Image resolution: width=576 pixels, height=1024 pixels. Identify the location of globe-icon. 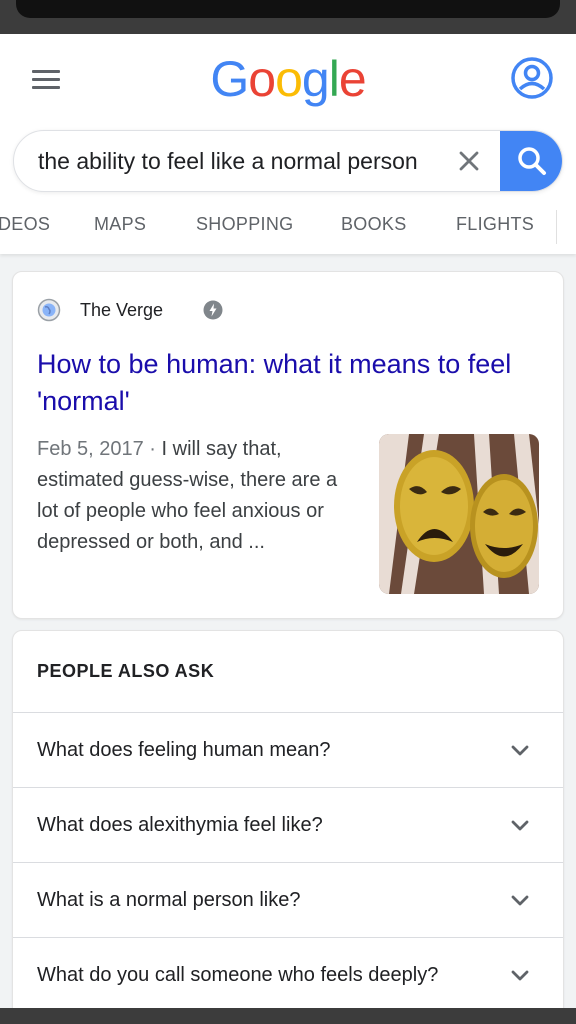
(49, 310).